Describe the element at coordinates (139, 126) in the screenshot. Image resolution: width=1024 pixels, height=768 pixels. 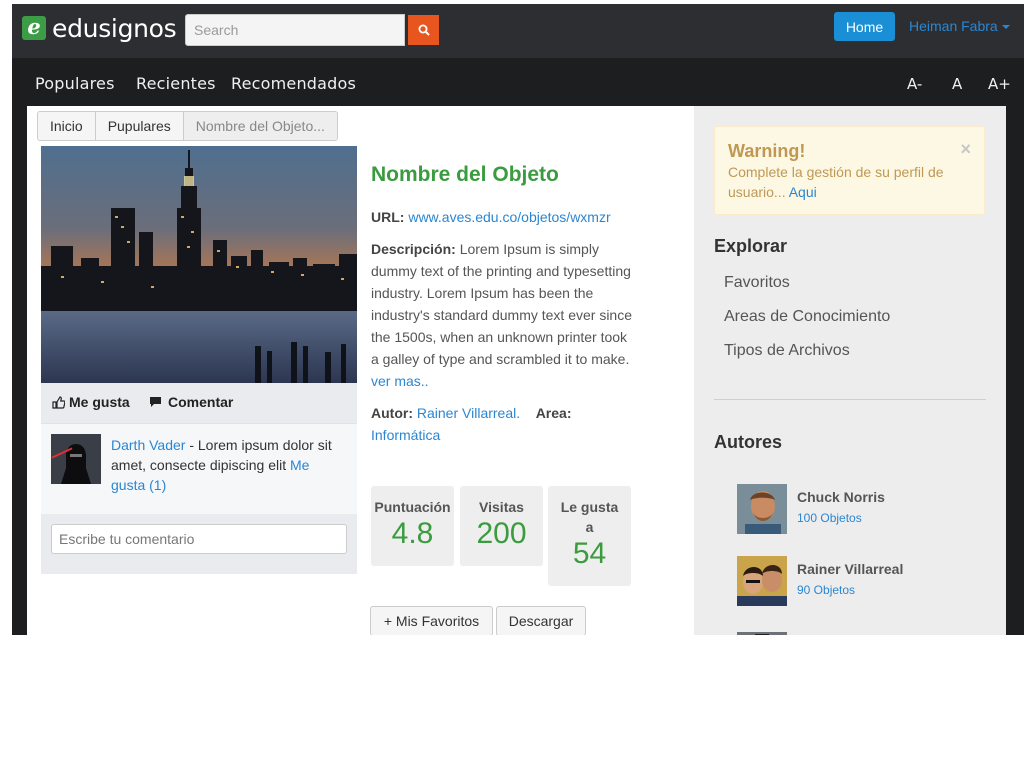
I see `breadcrumb-populares: Pupulares` at that location.